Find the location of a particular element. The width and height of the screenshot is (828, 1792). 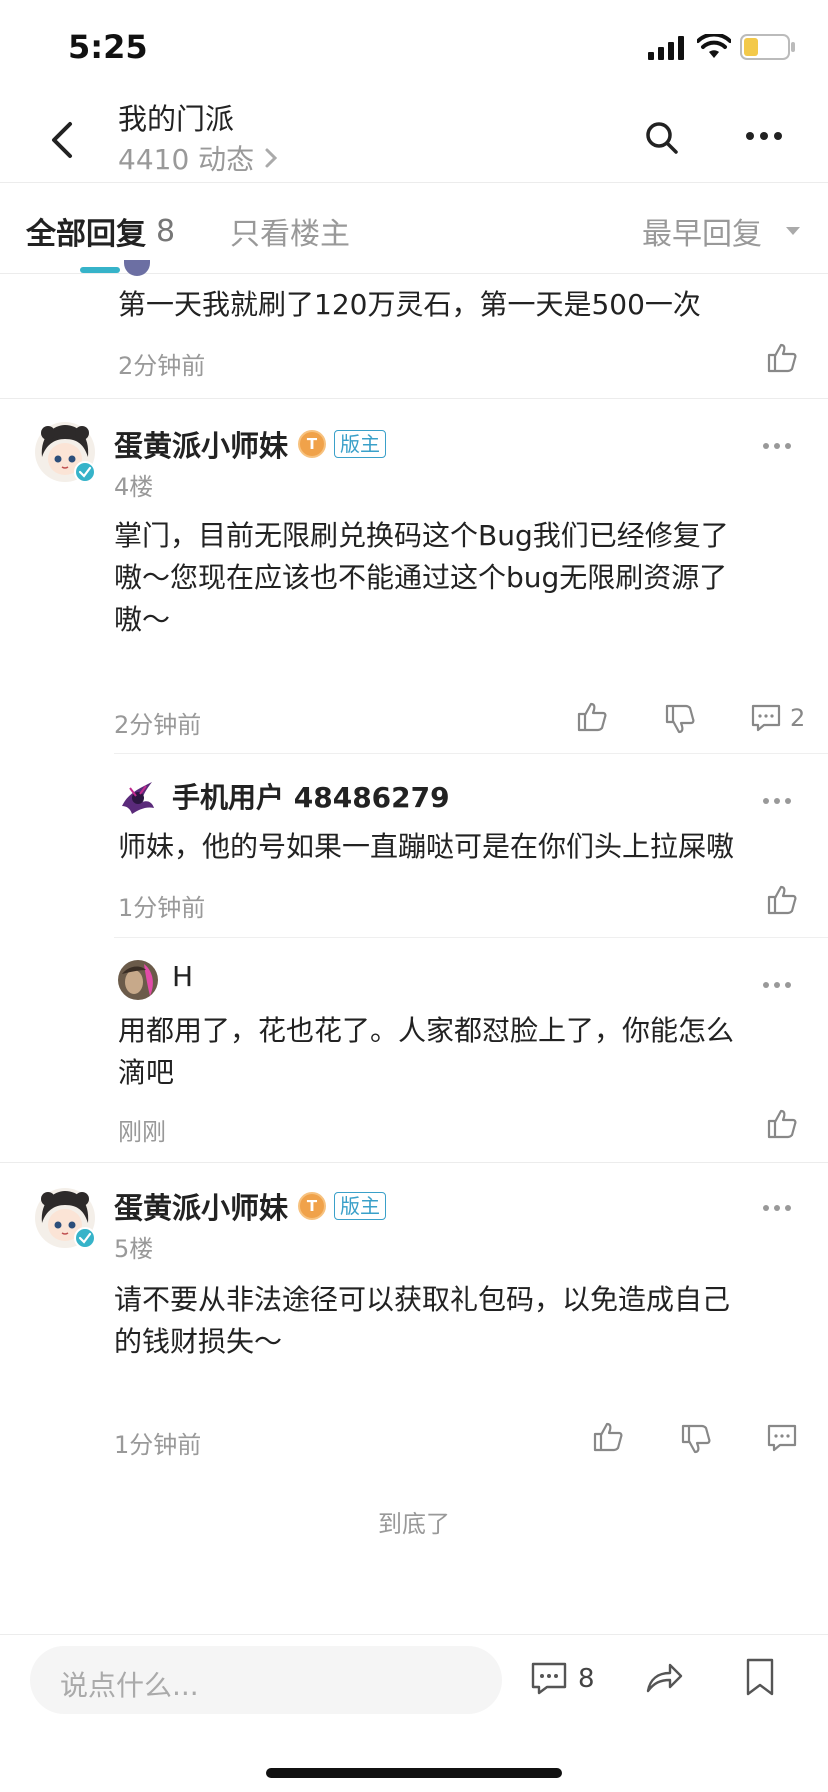

battery-icon is located at coordinates (767, 47).